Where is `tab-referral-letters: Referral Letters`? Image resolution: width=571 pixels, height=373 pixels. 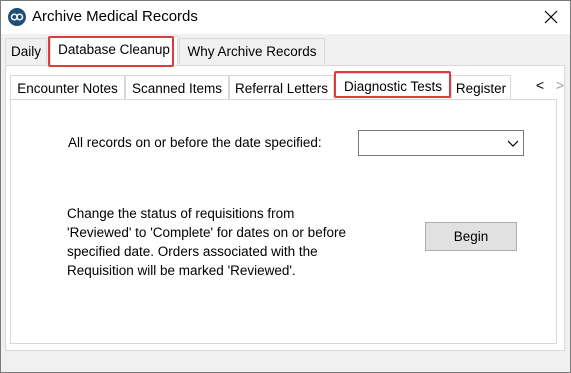
tab-referral-letters: Referral Letters is located at coordinates (281, 87).